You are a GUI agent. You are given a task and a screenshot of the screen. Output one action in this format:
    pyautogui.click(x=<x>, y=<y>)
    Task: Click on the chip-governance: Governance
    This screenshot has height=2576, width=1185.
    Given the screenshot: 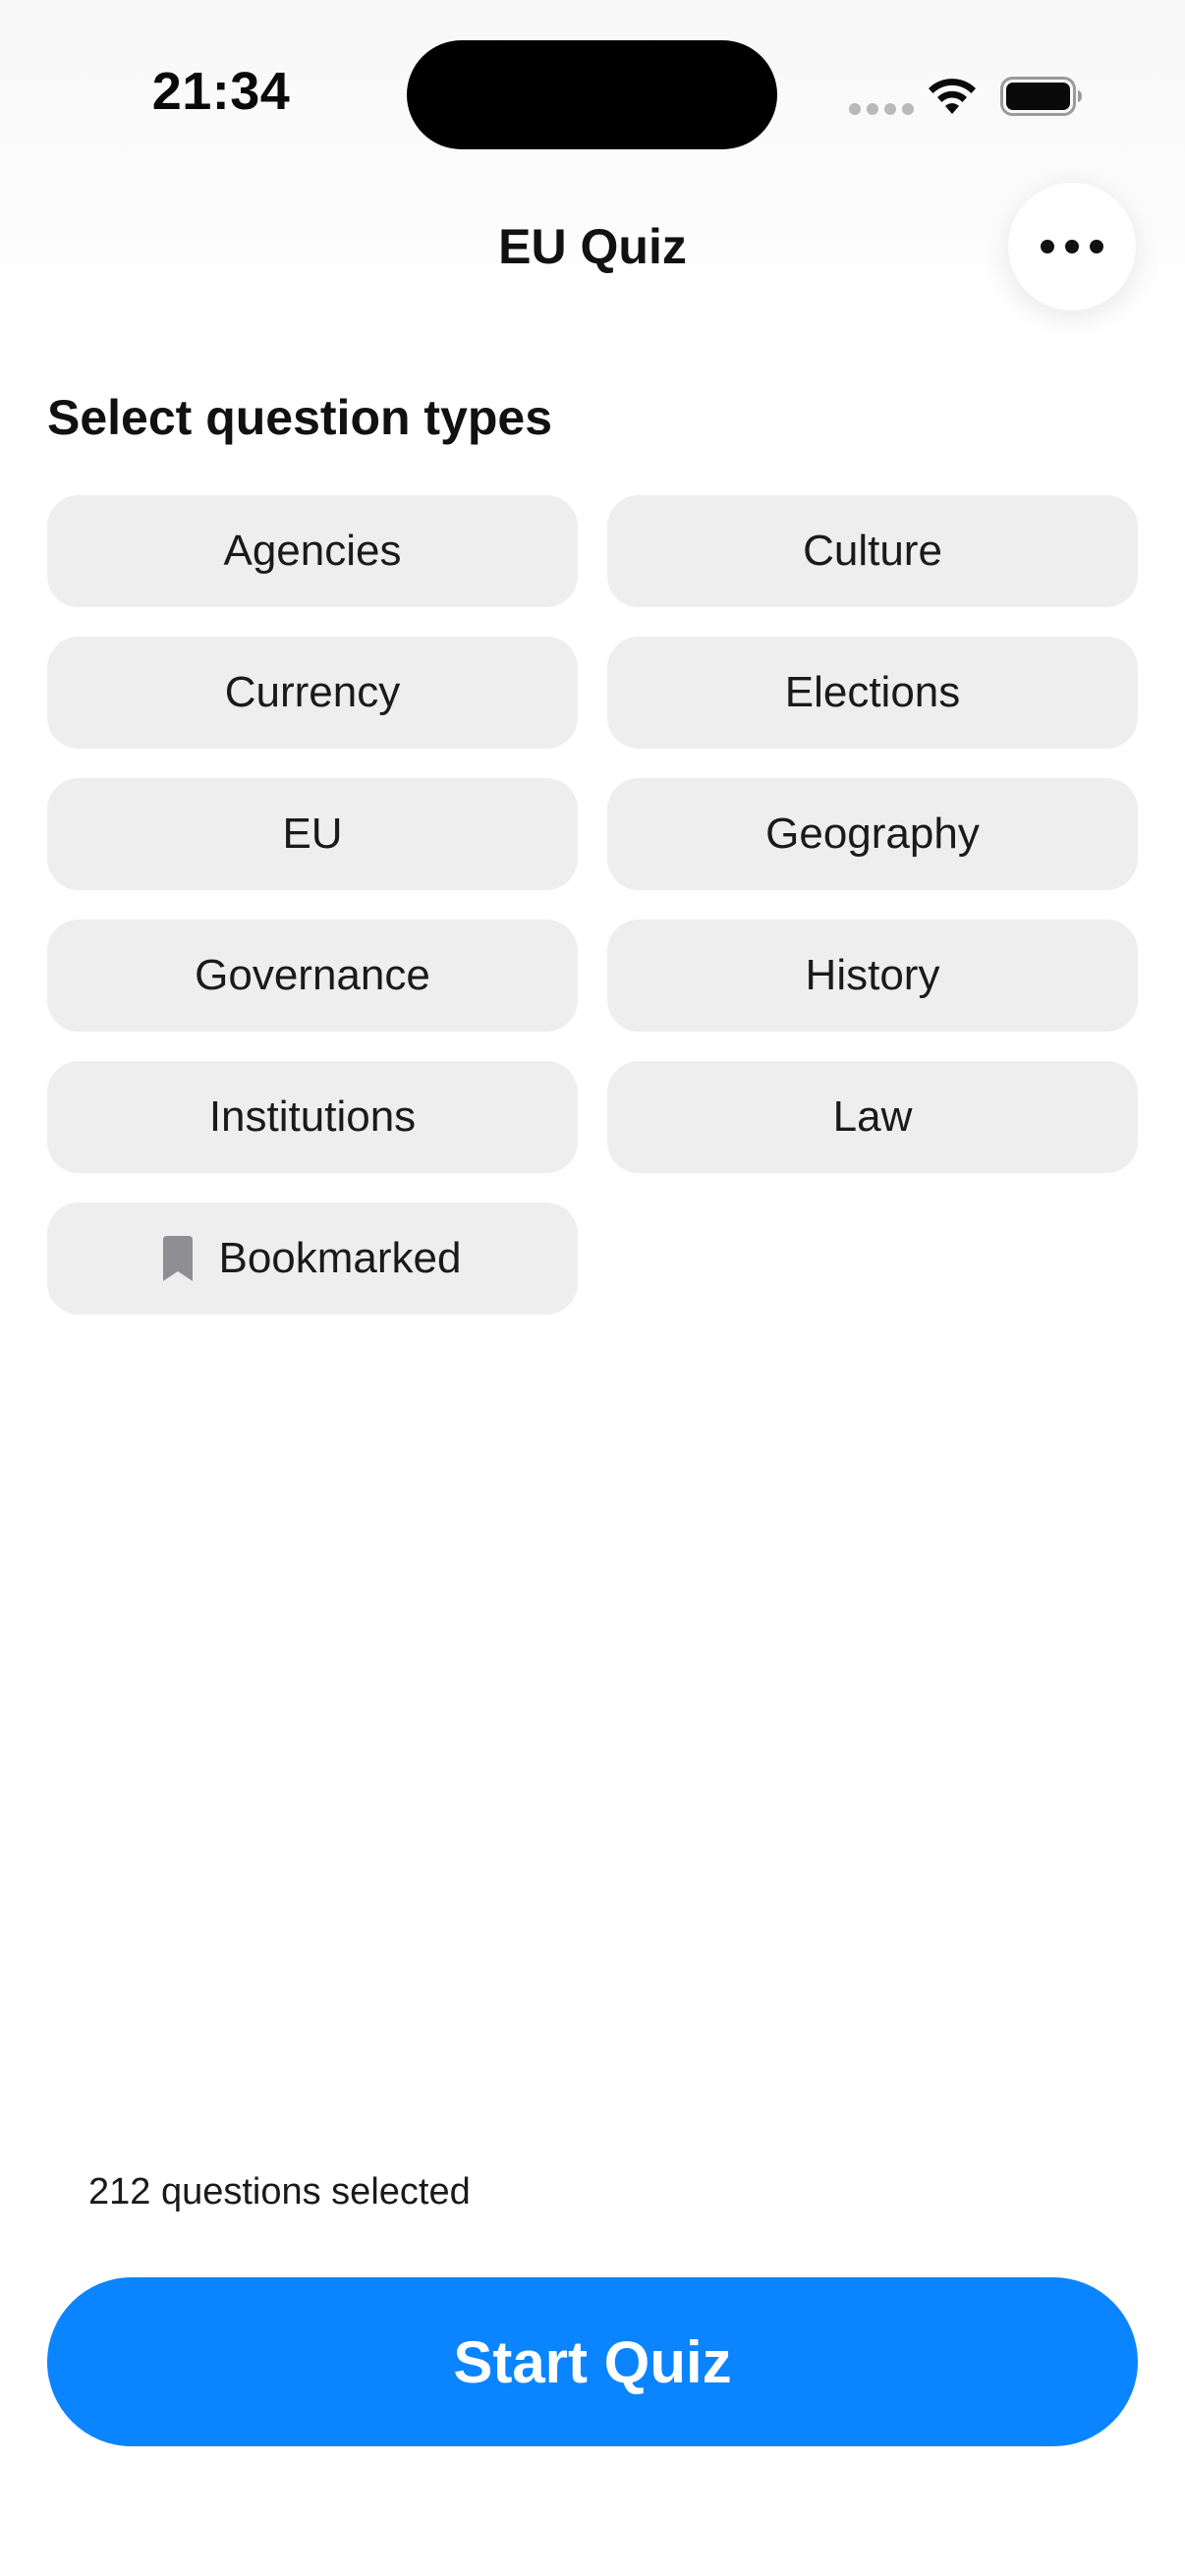 What is the action you would take?
    pyautogui.click(x=313, y=976)
    